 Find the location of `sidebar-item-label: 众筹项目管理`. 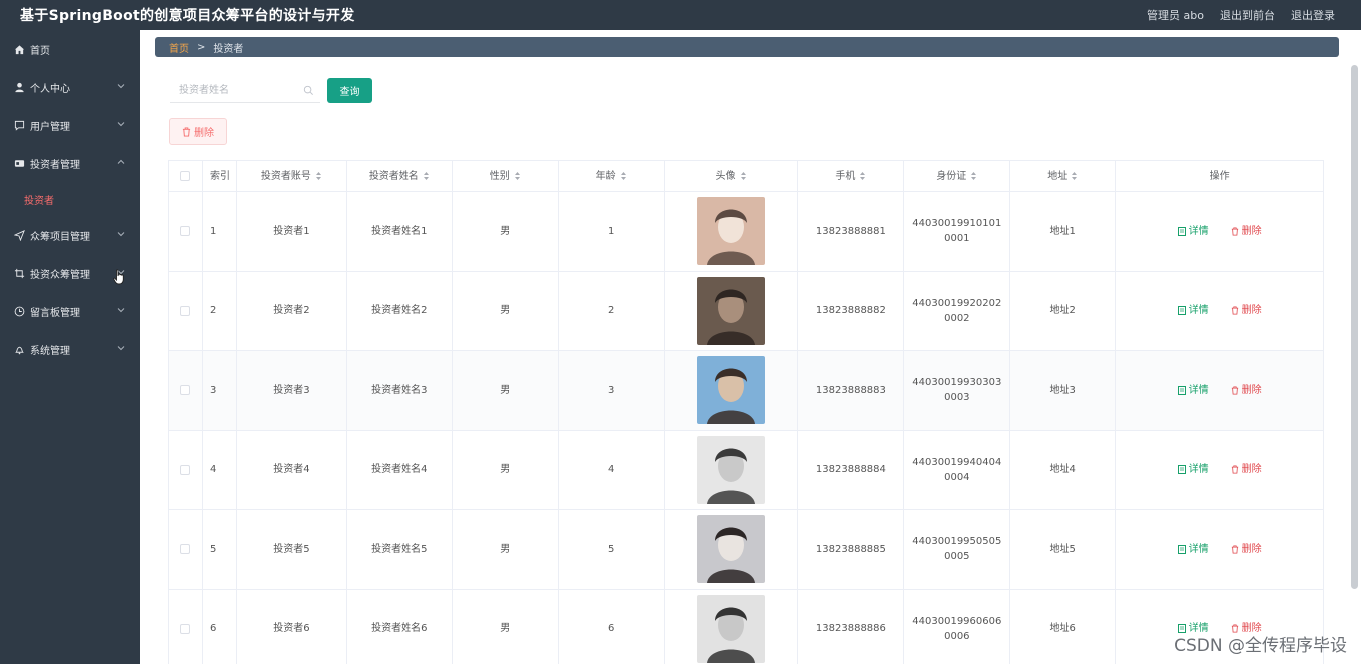

sidebar-item-label: 众筹项目管理 is located at coordinates (60, 237).